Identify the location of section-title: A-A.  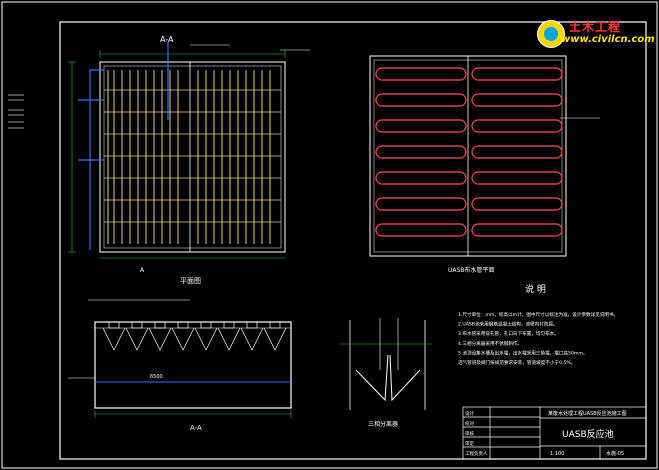
(196, 428).